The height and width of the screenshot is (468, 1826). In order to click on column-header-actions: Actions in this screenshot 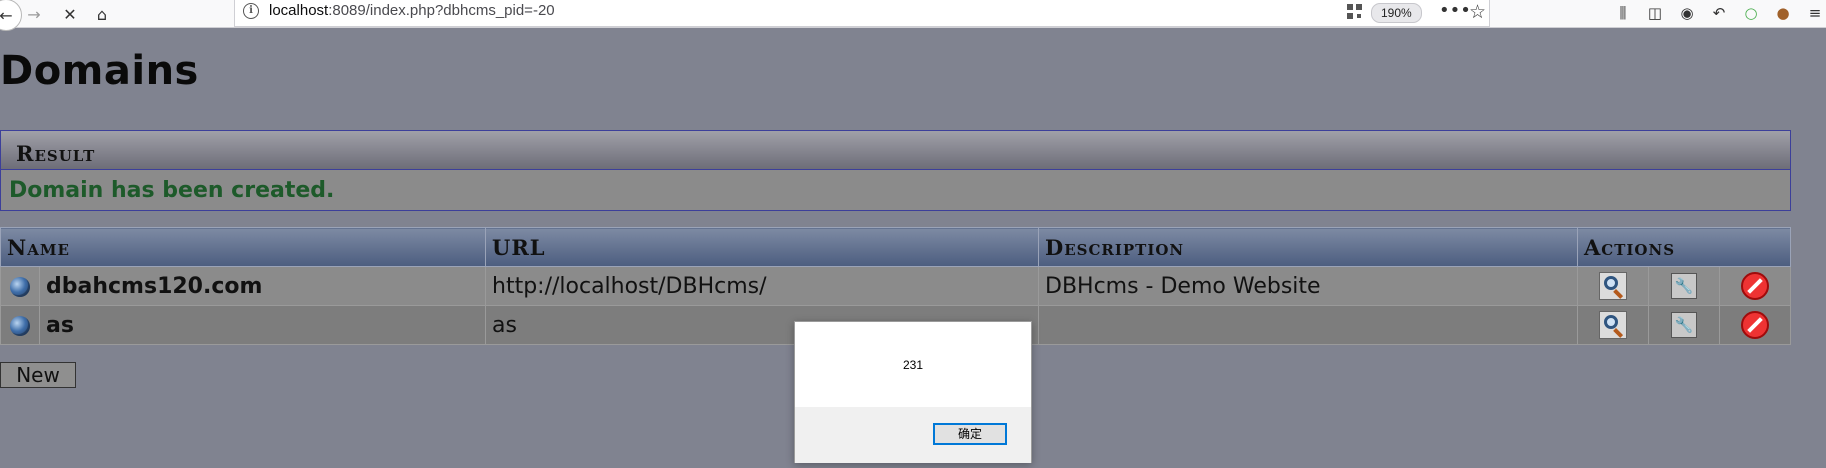, I will do `click(1684, 247)`.